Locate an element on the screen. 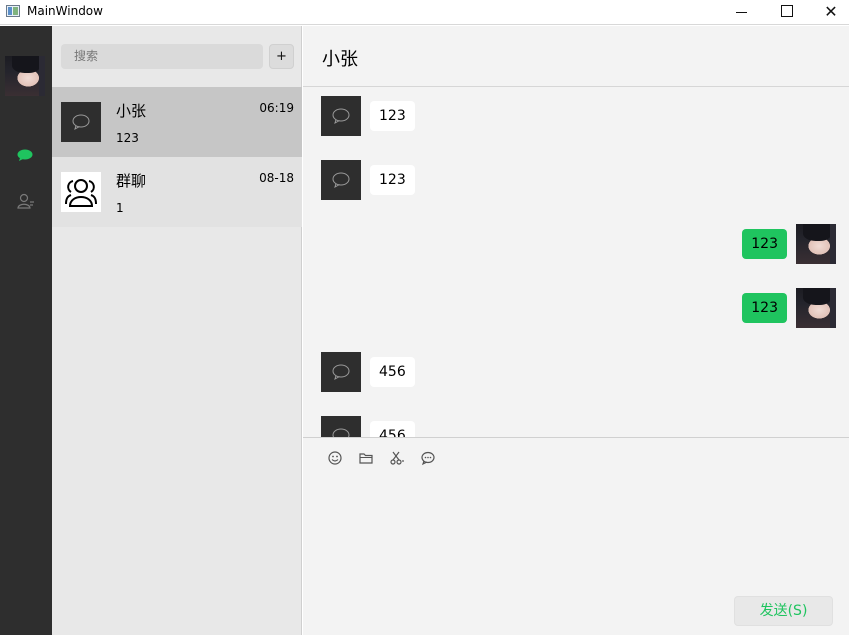 The width and height of the screenshot is (849, 635). contact-name: 小张 is located at coordinates (131, 111).